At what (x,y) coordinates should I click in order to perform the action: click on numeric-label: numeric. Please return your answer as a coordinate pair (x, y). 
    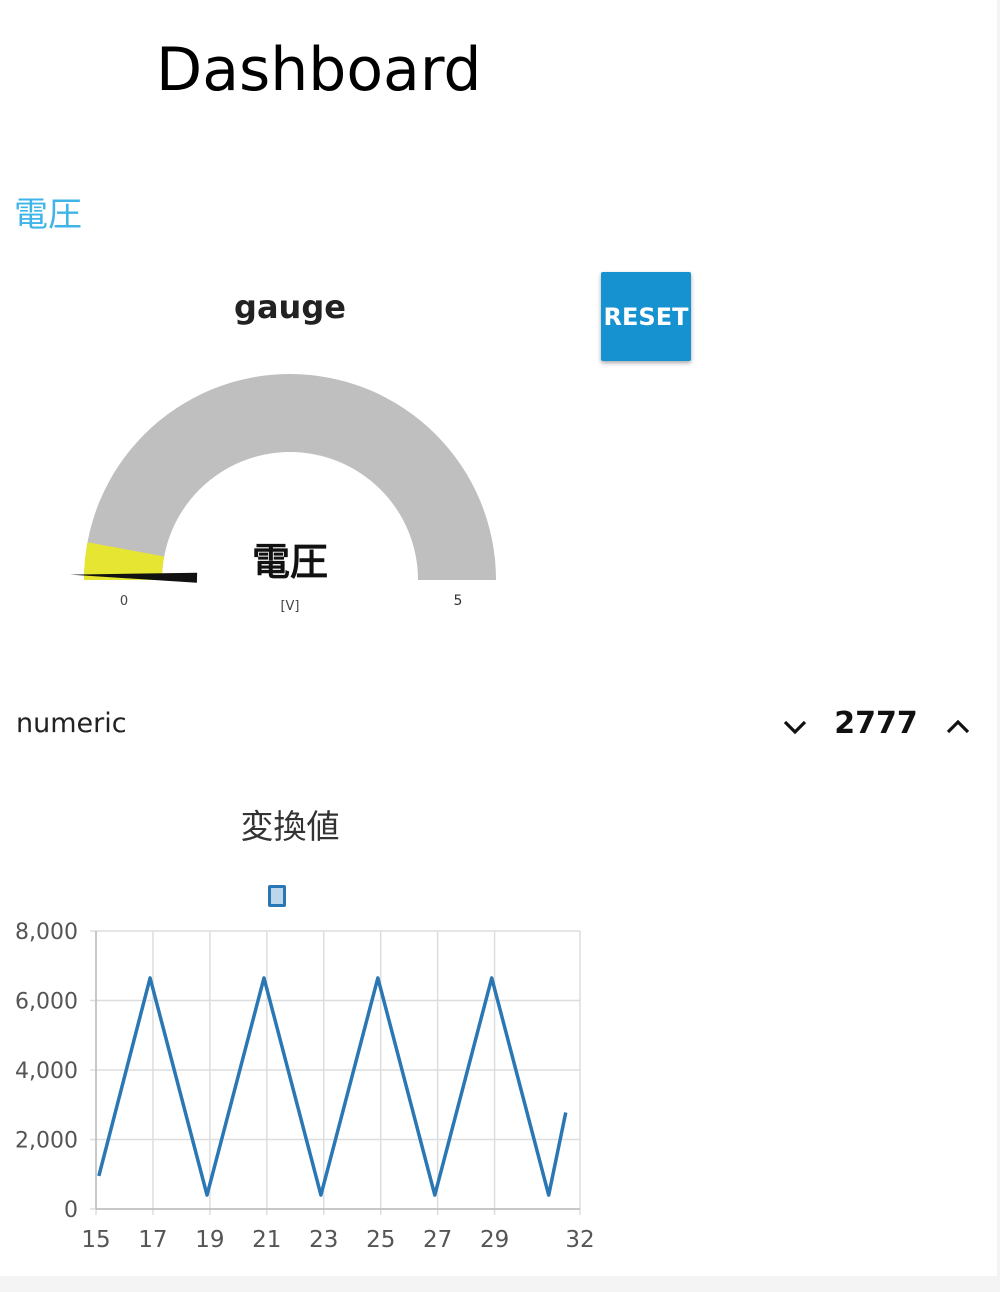
    Looking at the image, I should click on (71, 723).